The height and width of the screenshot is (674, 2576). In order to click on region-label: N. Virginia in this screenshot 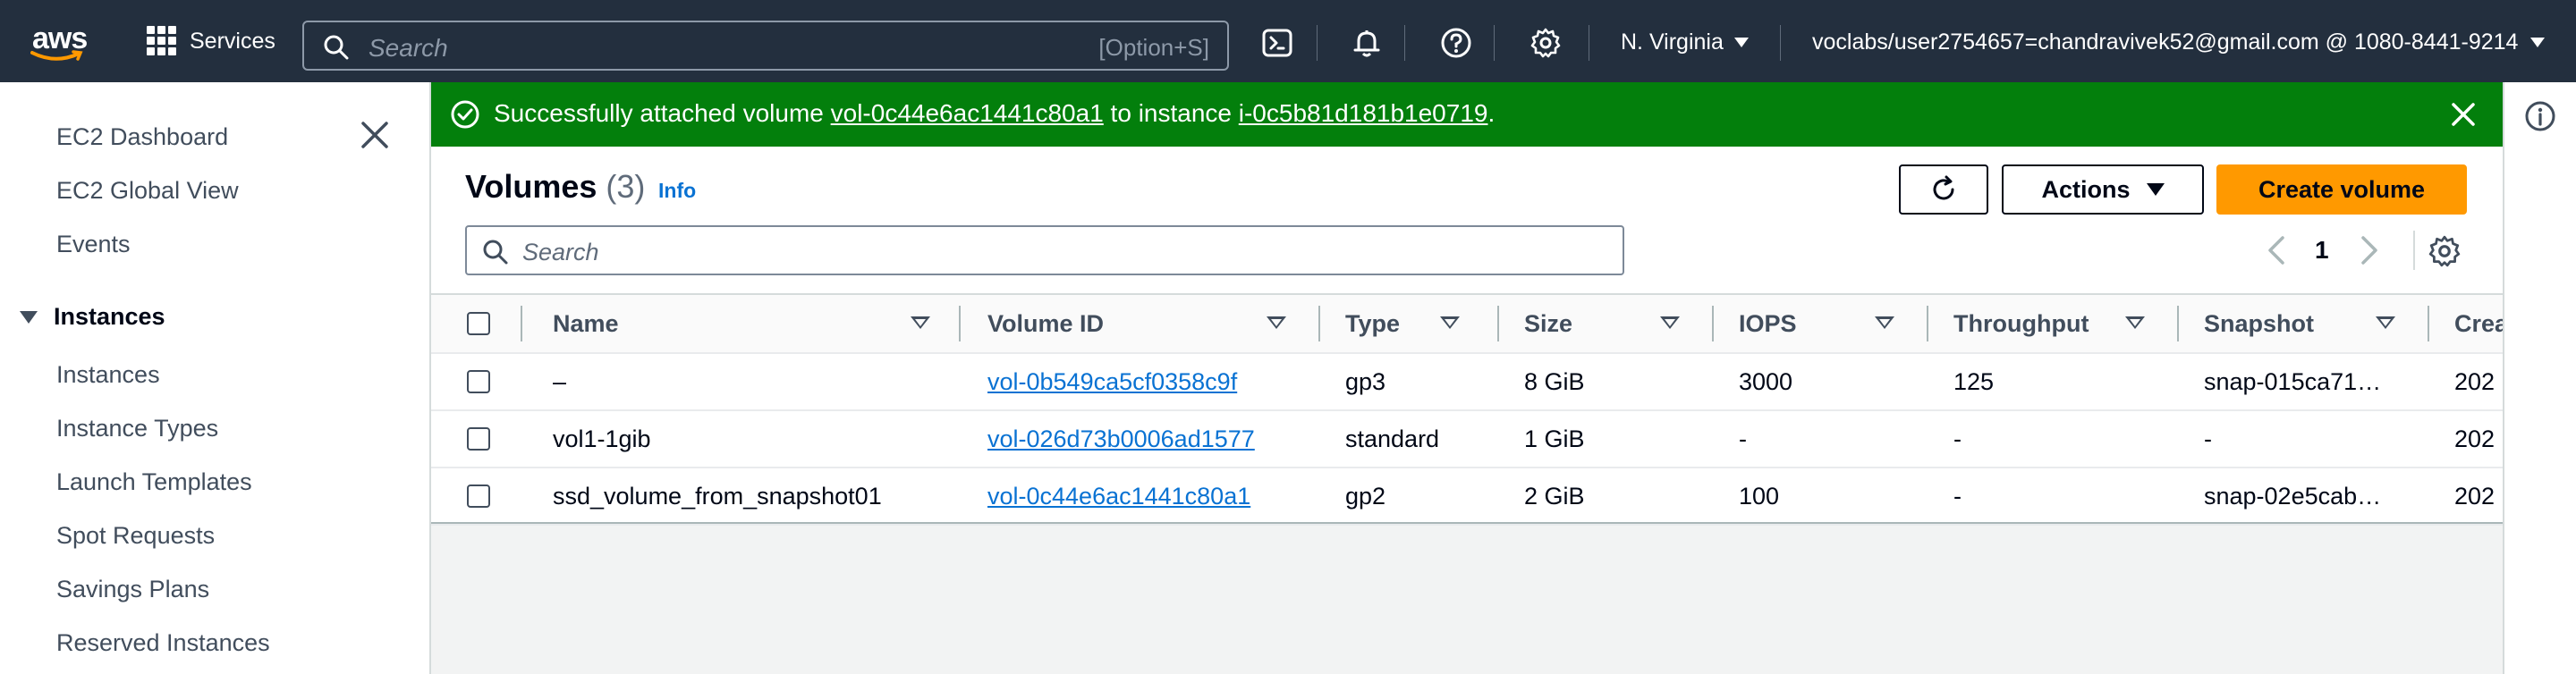, I will do `click(1672, 42)`.